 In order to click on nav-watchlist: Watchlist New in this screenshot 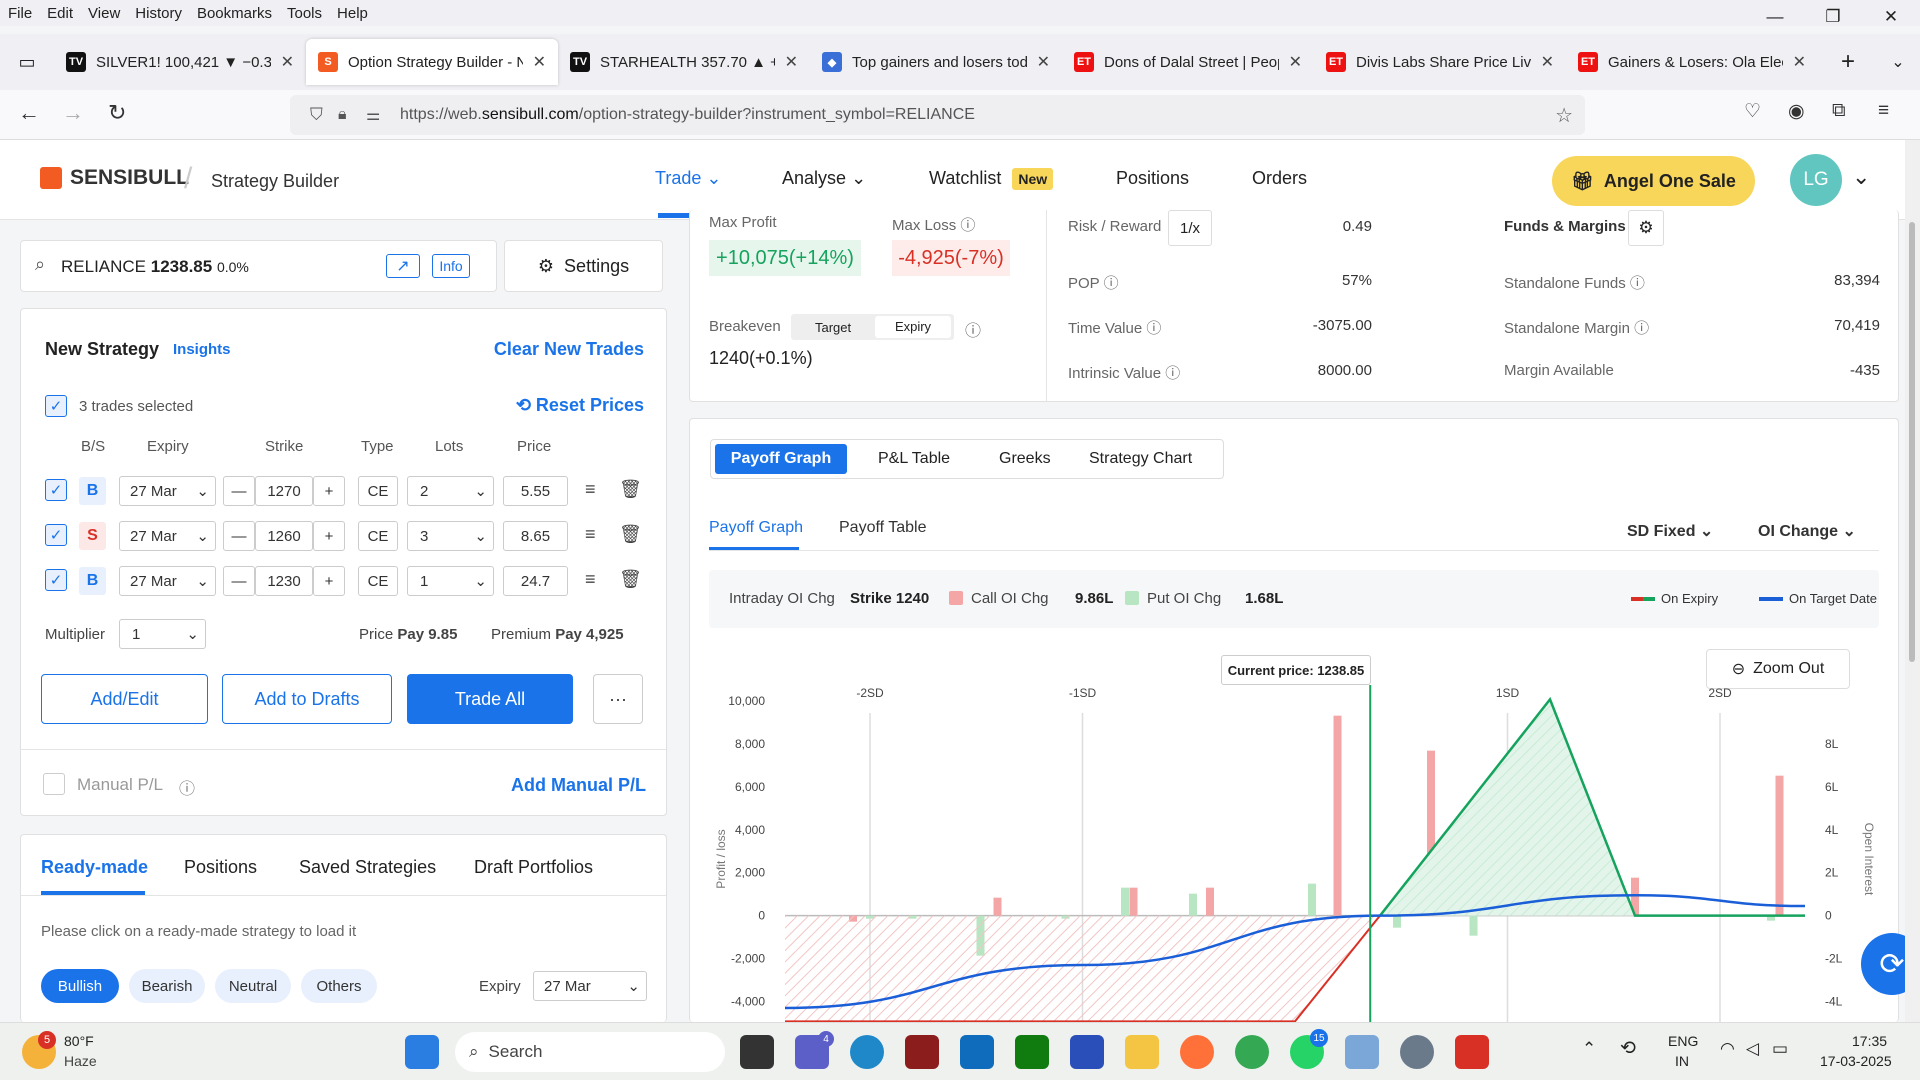, I will do `click(991, 179)`.